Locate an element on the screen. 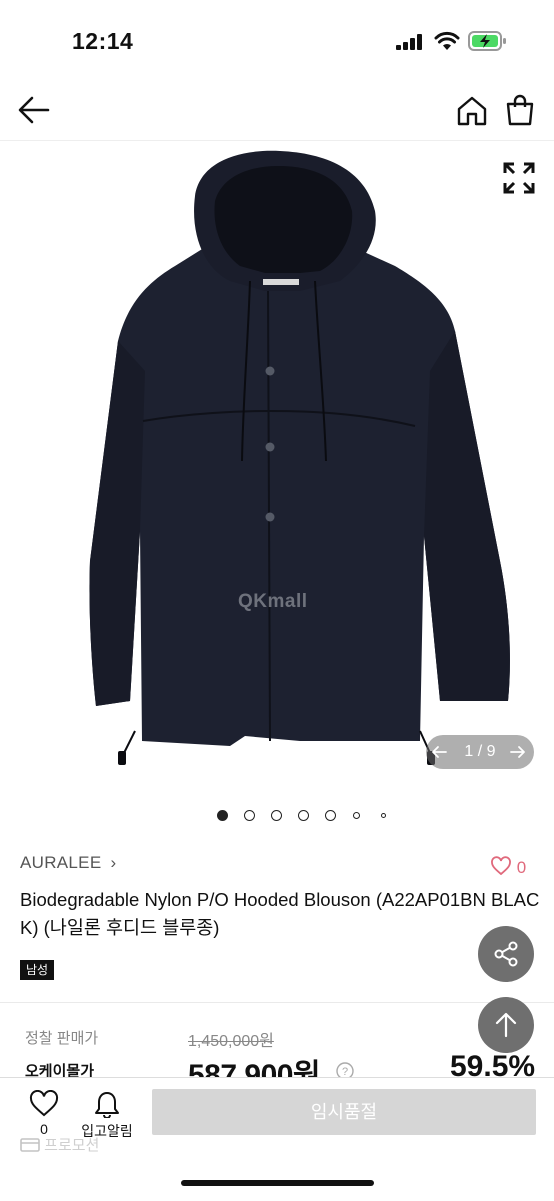 The height and width of the screenshot is (1201, 554). retail-price: 1,450,000원 is located at coordinates (231, 1041).